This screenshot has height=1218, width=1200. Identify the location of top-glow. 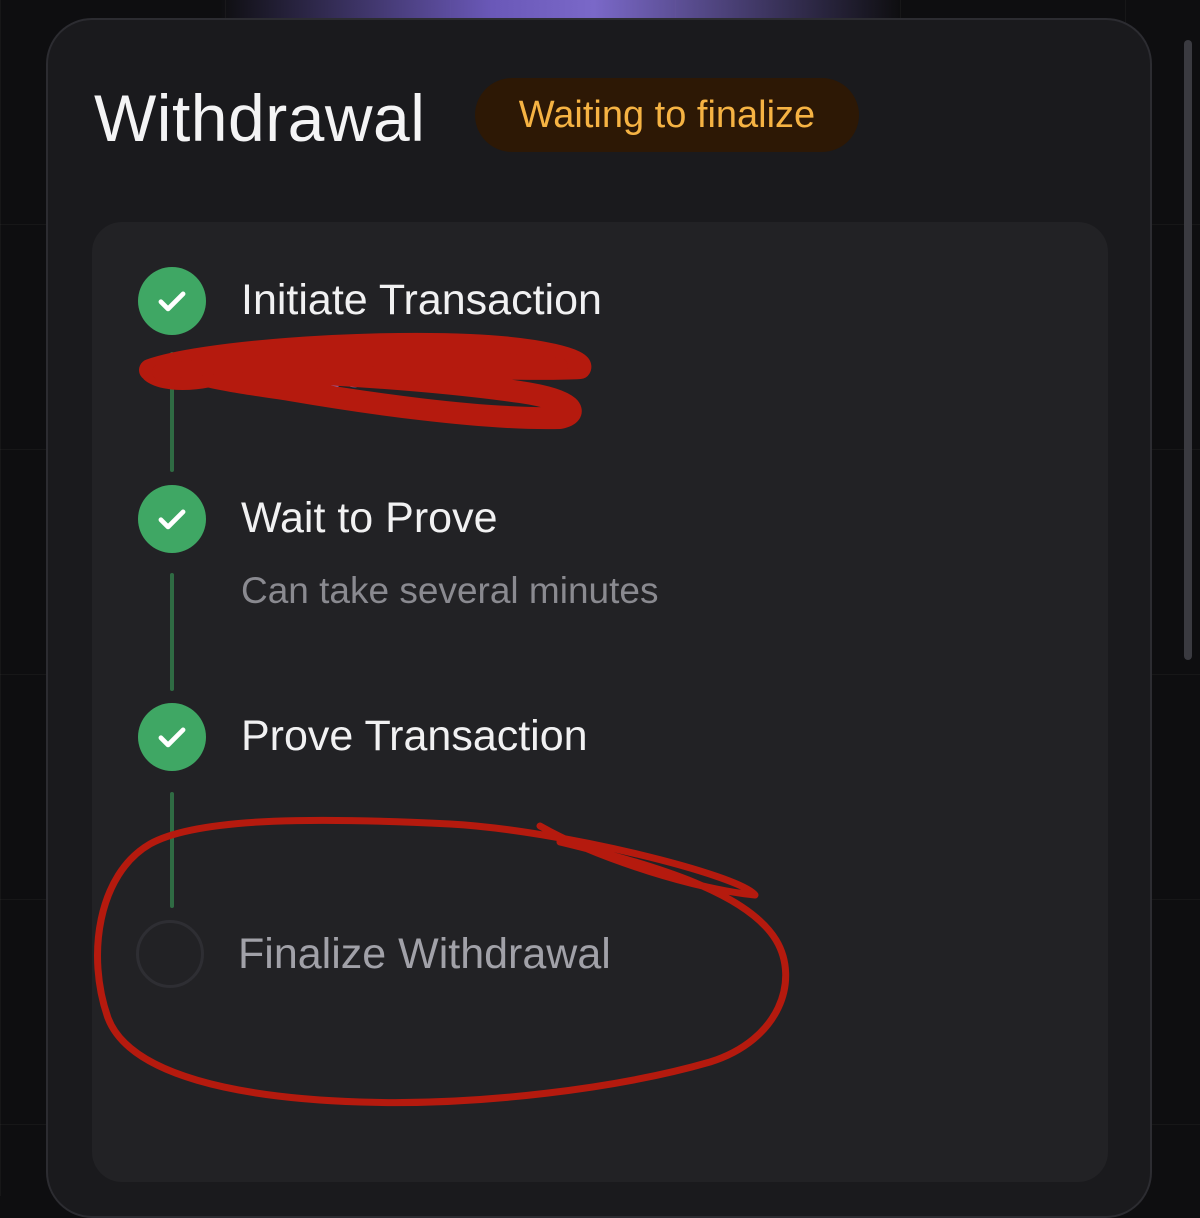
(560, 9).